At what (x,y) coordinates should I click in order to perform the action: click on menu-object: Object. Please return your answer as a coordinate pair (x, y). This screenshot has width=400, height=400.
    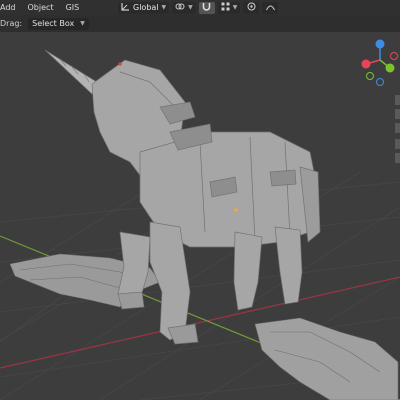
    Looking at the image, I should click on (41, 7).